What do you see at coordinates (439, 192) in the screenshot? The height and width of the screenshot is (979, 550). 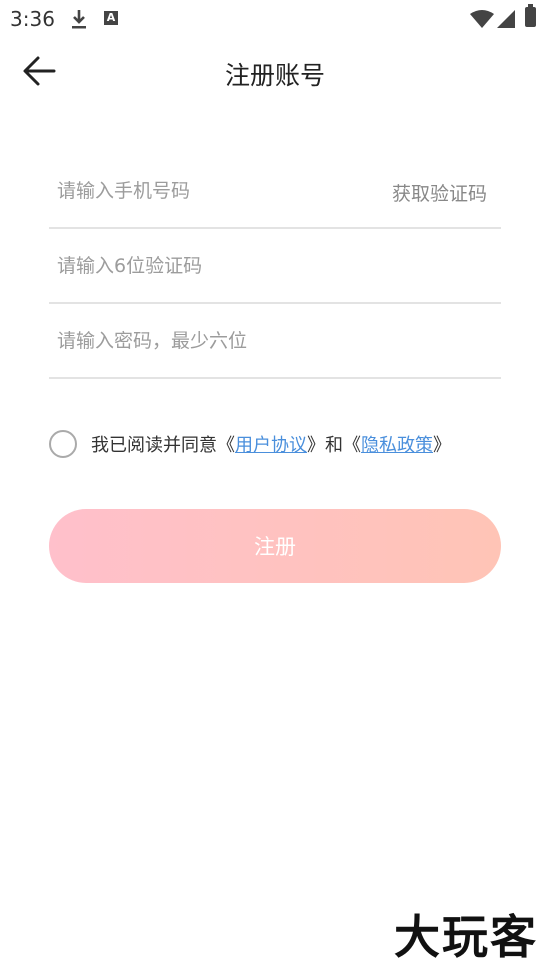 I see `get-code-button: 获取验证码` at bounding box center [439, 192].